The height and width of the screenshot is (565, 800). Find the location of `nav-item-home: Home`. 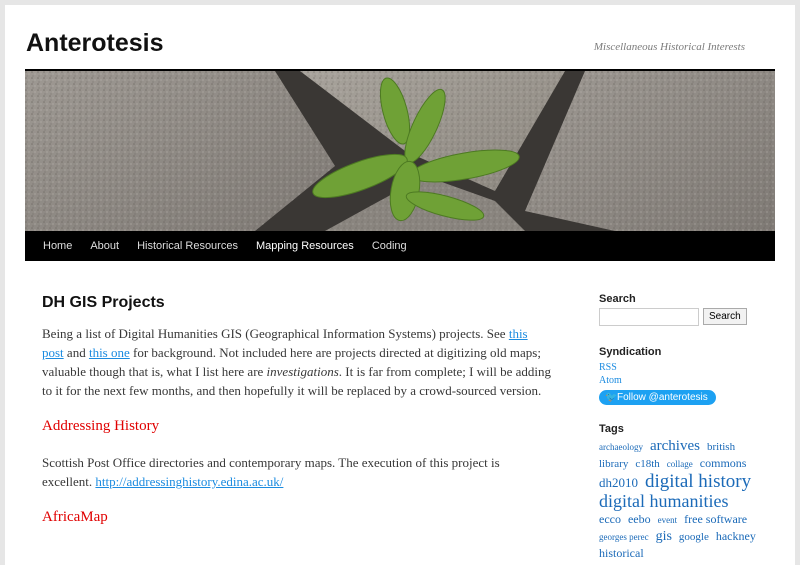

nav-item-home: Home is located at coordinates (52, 246).